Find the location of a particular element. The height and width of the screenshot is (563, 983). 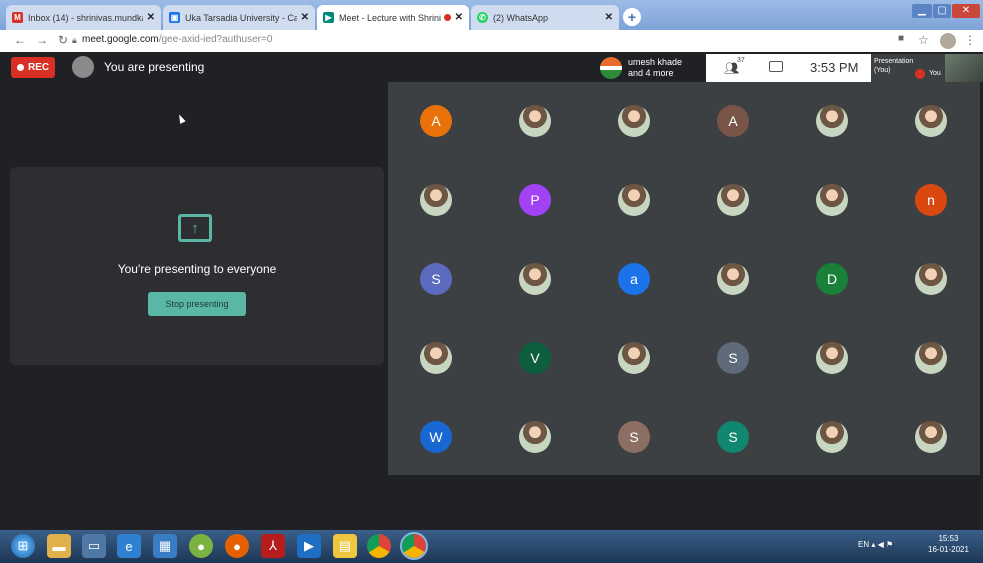

gmail-icon: M is located at coordinates (17, 17).